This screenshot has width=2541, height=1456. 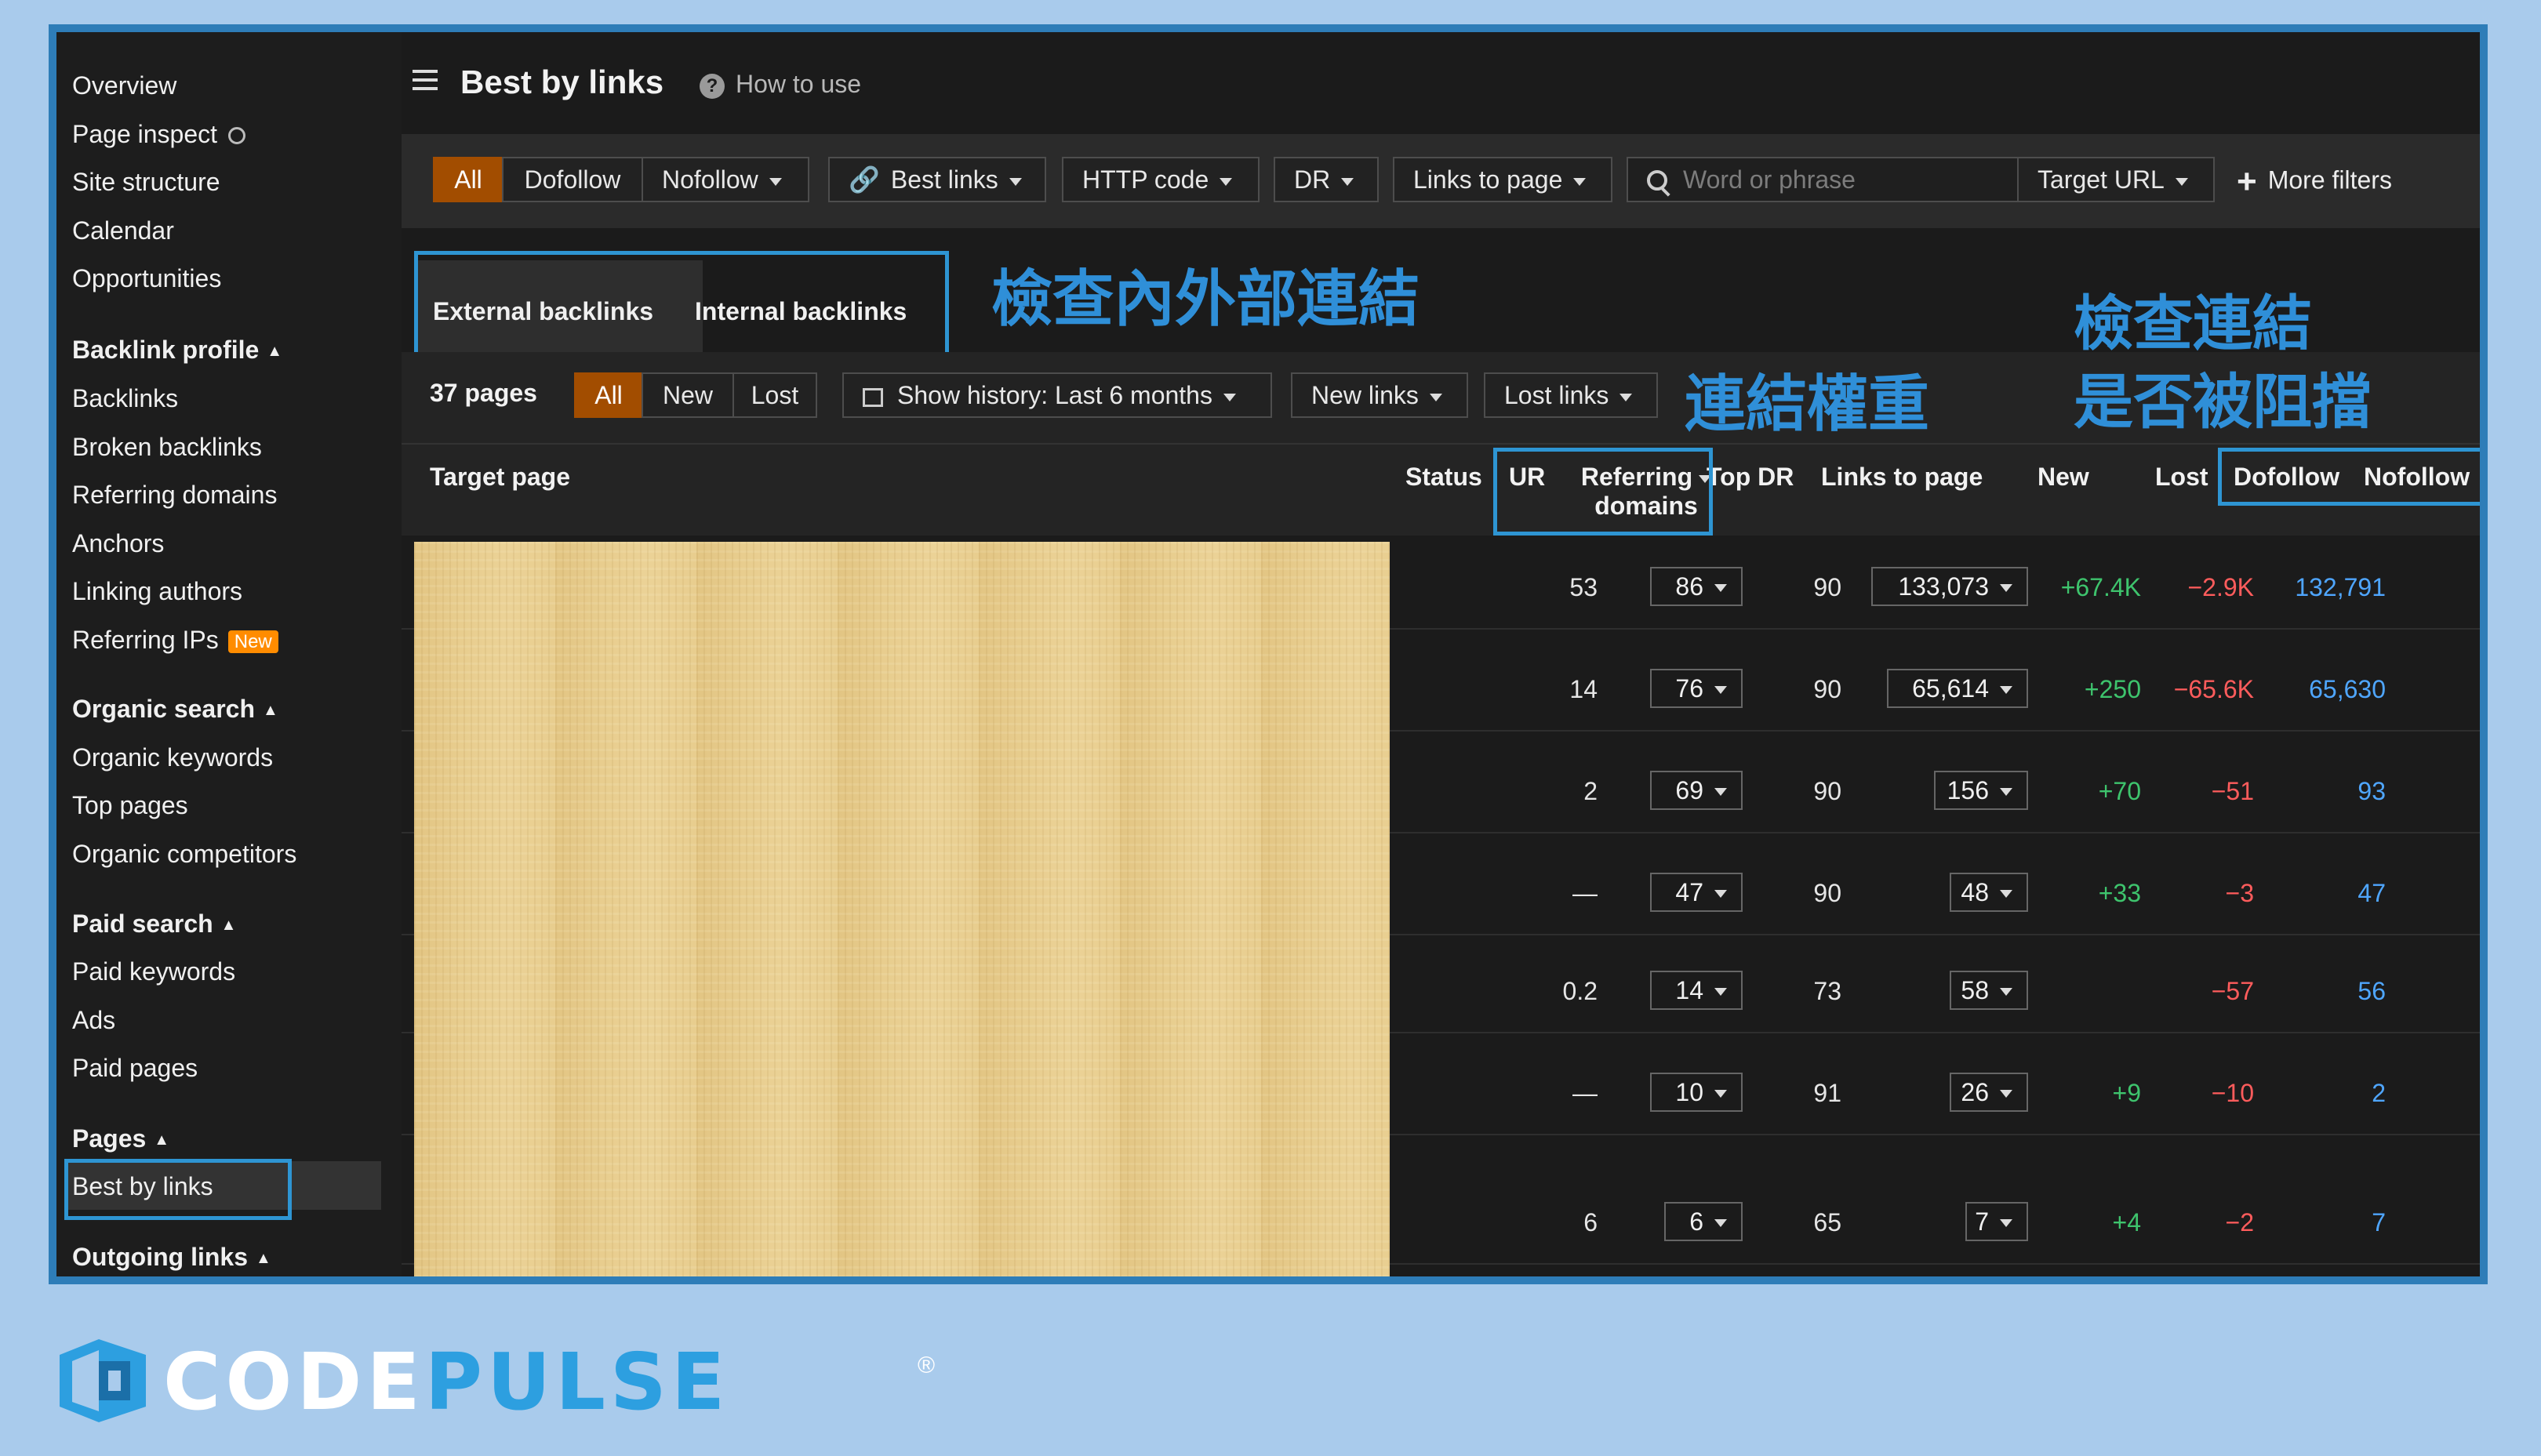 What do you see at coordinates (1057, 395) in the screenshot?
I see `show-history-dropdown: Show history: Last 6 months` at bounding box center [1057, 395].